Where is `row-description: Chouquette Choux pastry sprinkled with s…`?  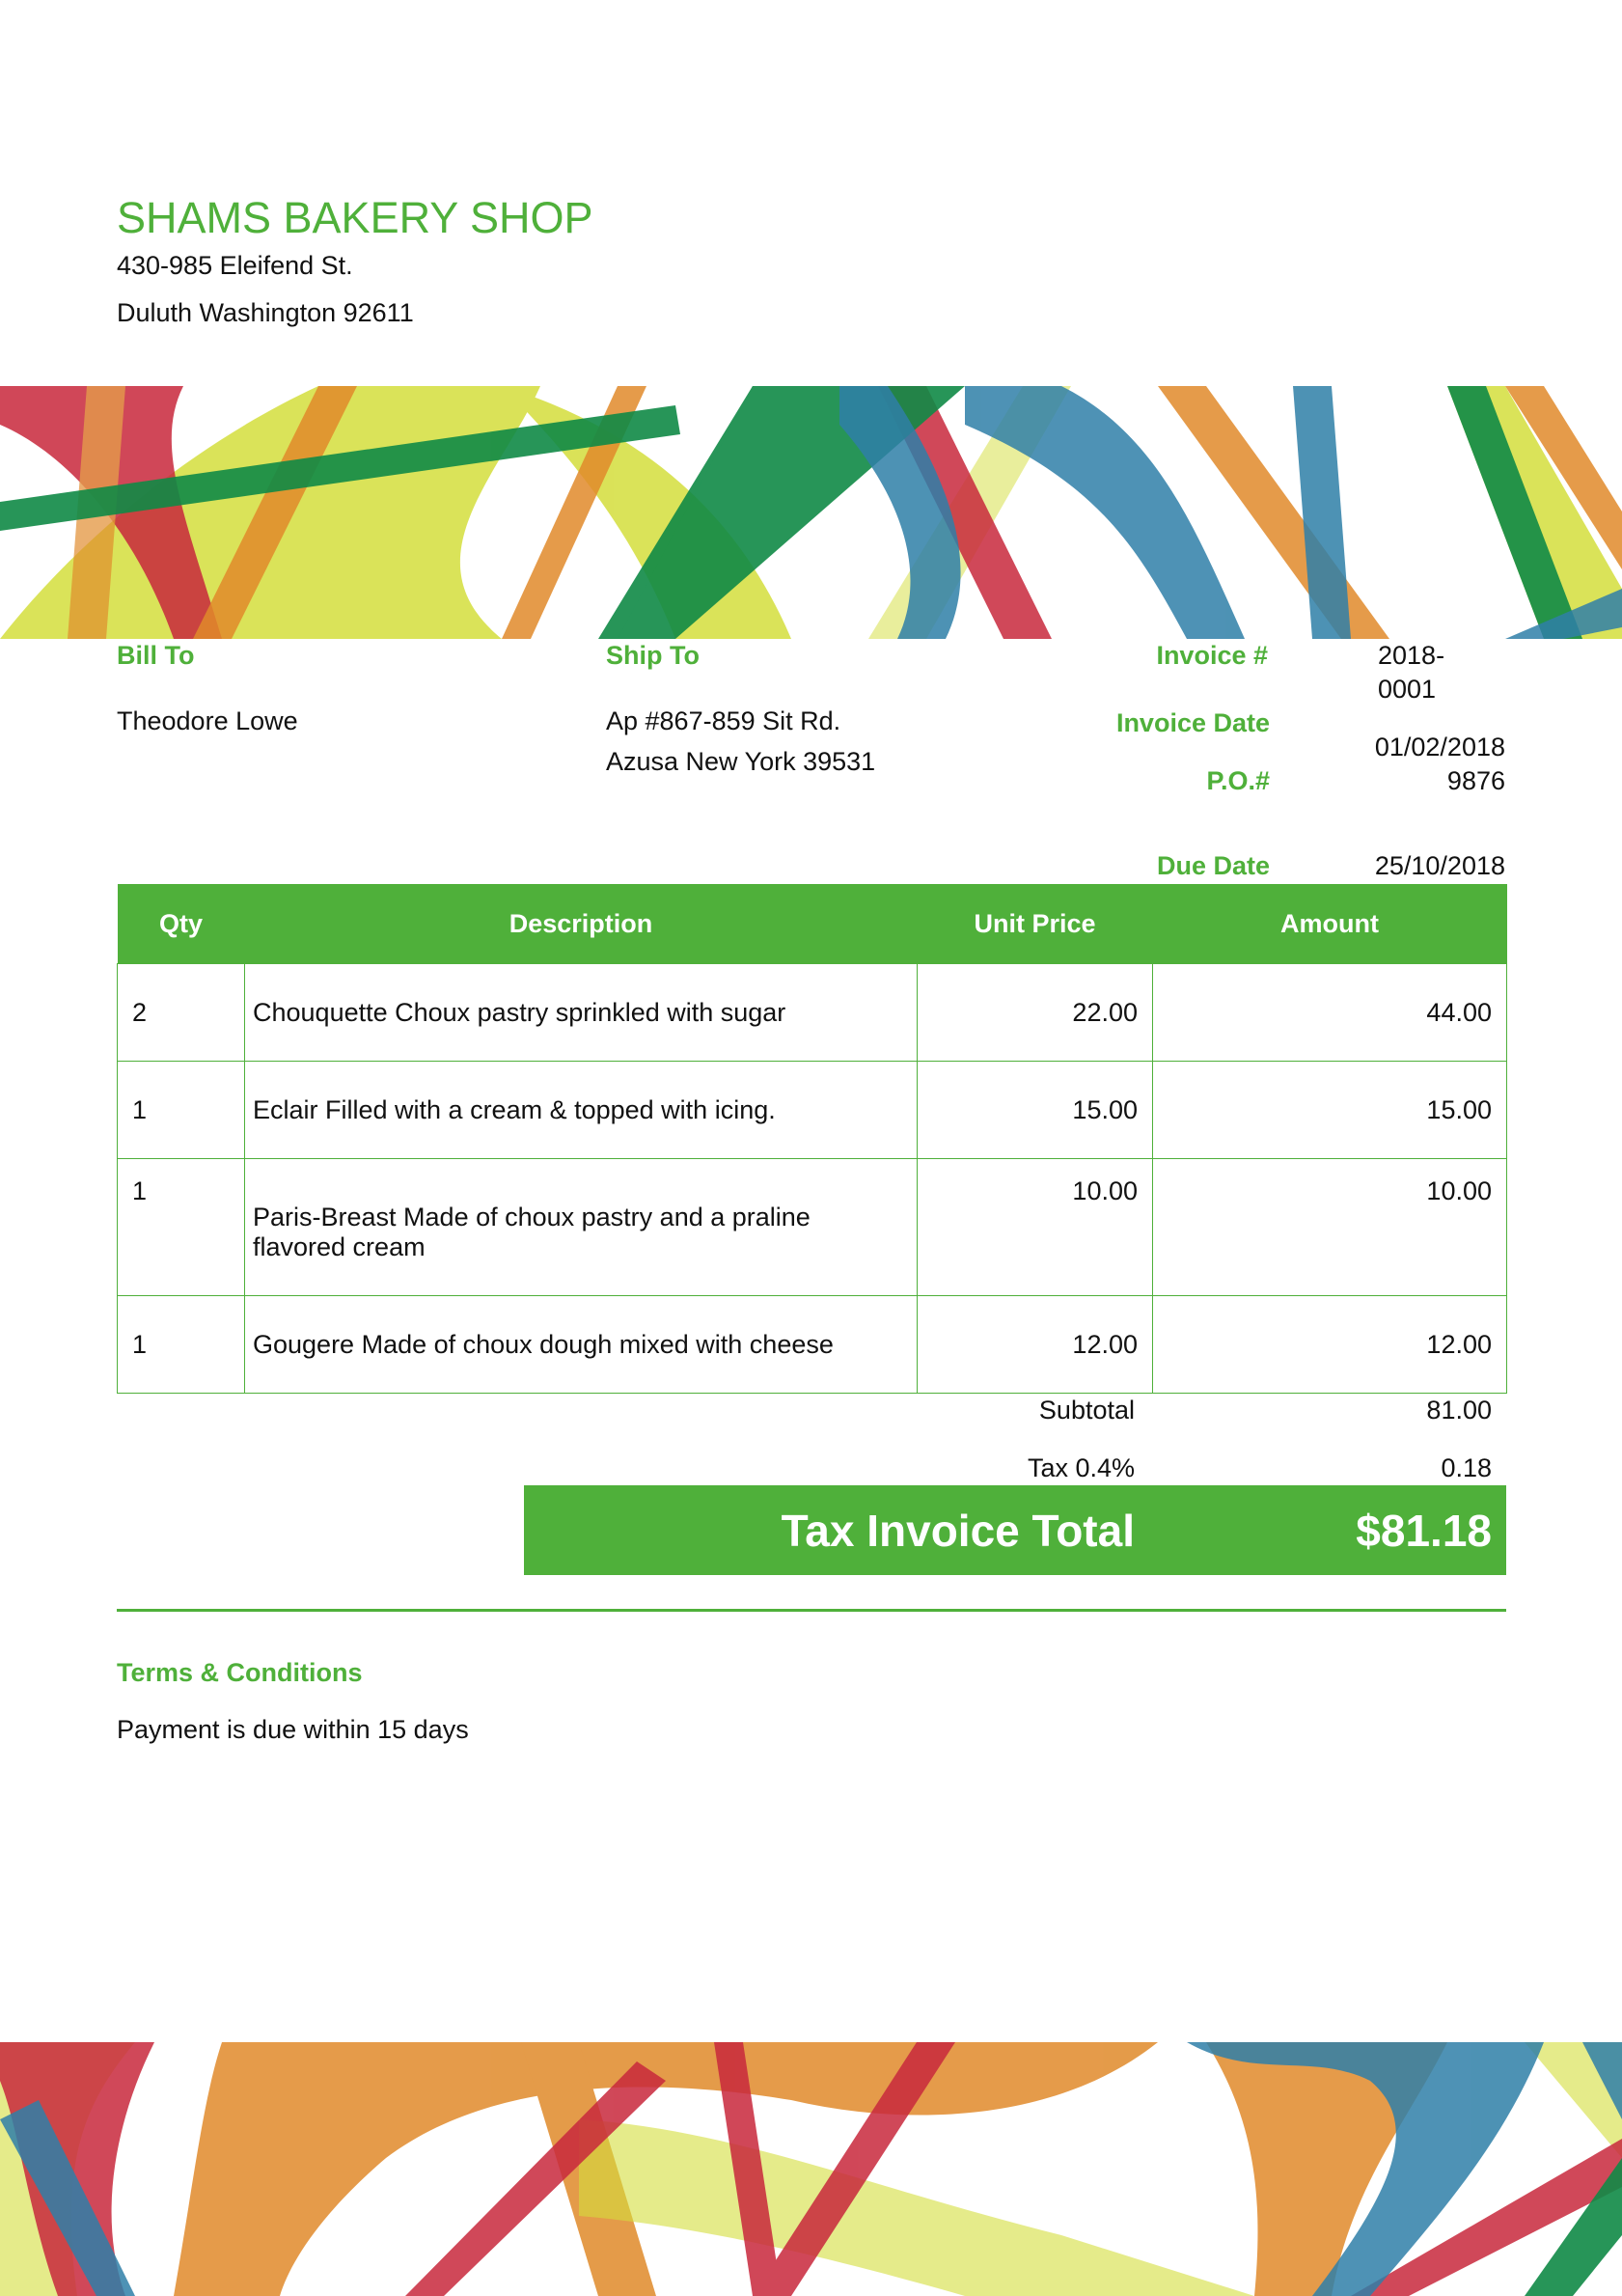 row-description: Chouquette Choux pastry sprinkled with s… is located at coordinates (581, 1012).